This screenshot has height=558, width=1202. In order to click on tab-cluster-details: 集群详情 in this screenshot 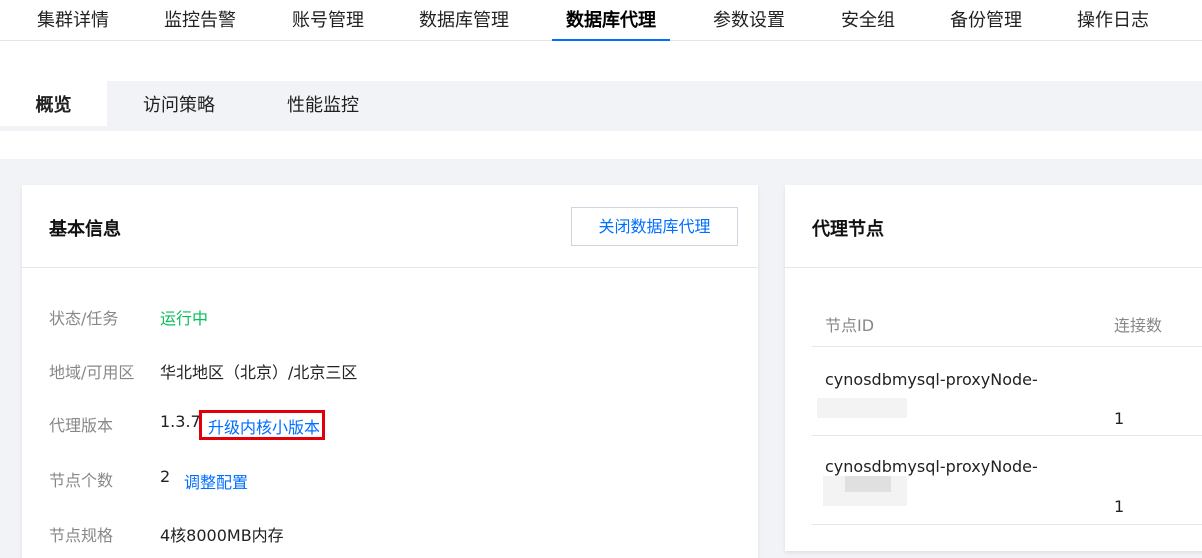, I will do `click(73, 20)`.